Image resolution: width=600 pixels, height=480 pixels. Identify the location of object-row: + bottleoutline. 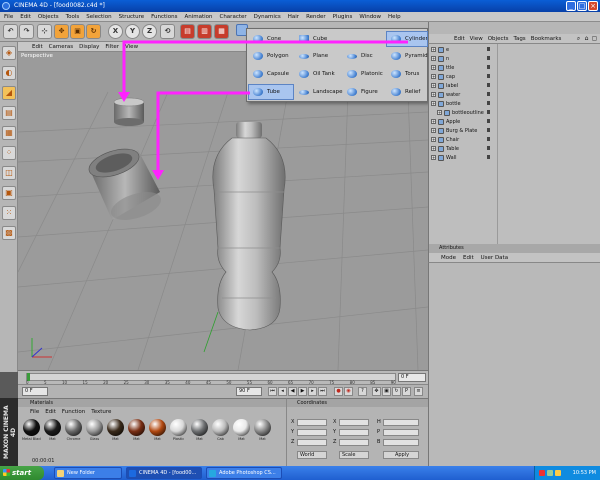
(514, 113).